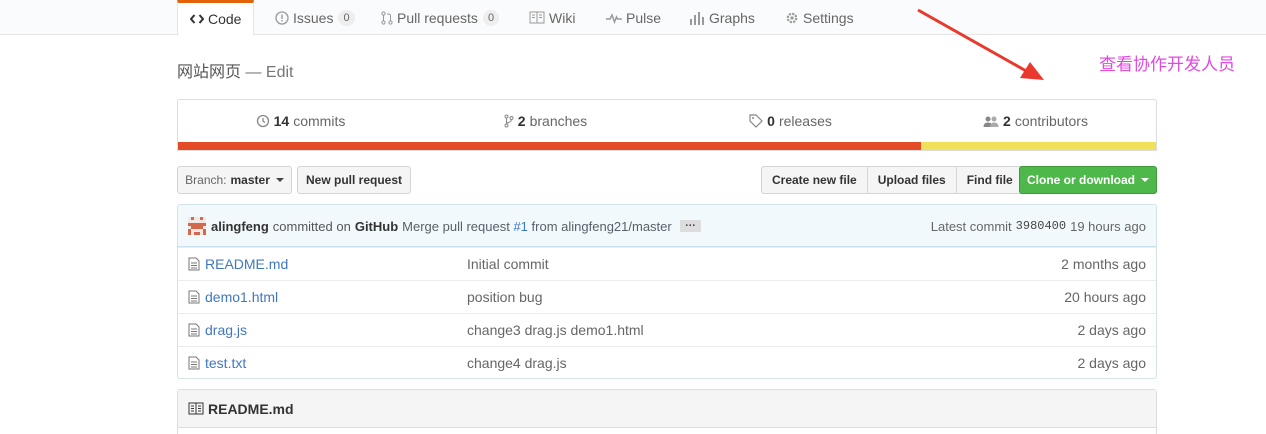 The width and height of the screenshot is (1266, 434). What do you see at coordinates (814, 180) in the screenshot?
I see `create-new-file-button: Create new file` at bounding box center [814, 180].